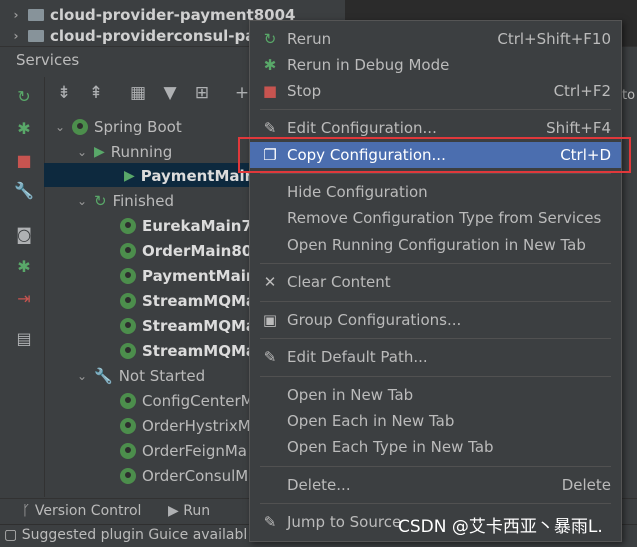  I want to click on project-row: › cloud-providerconsul-pay, so click(137, 36).